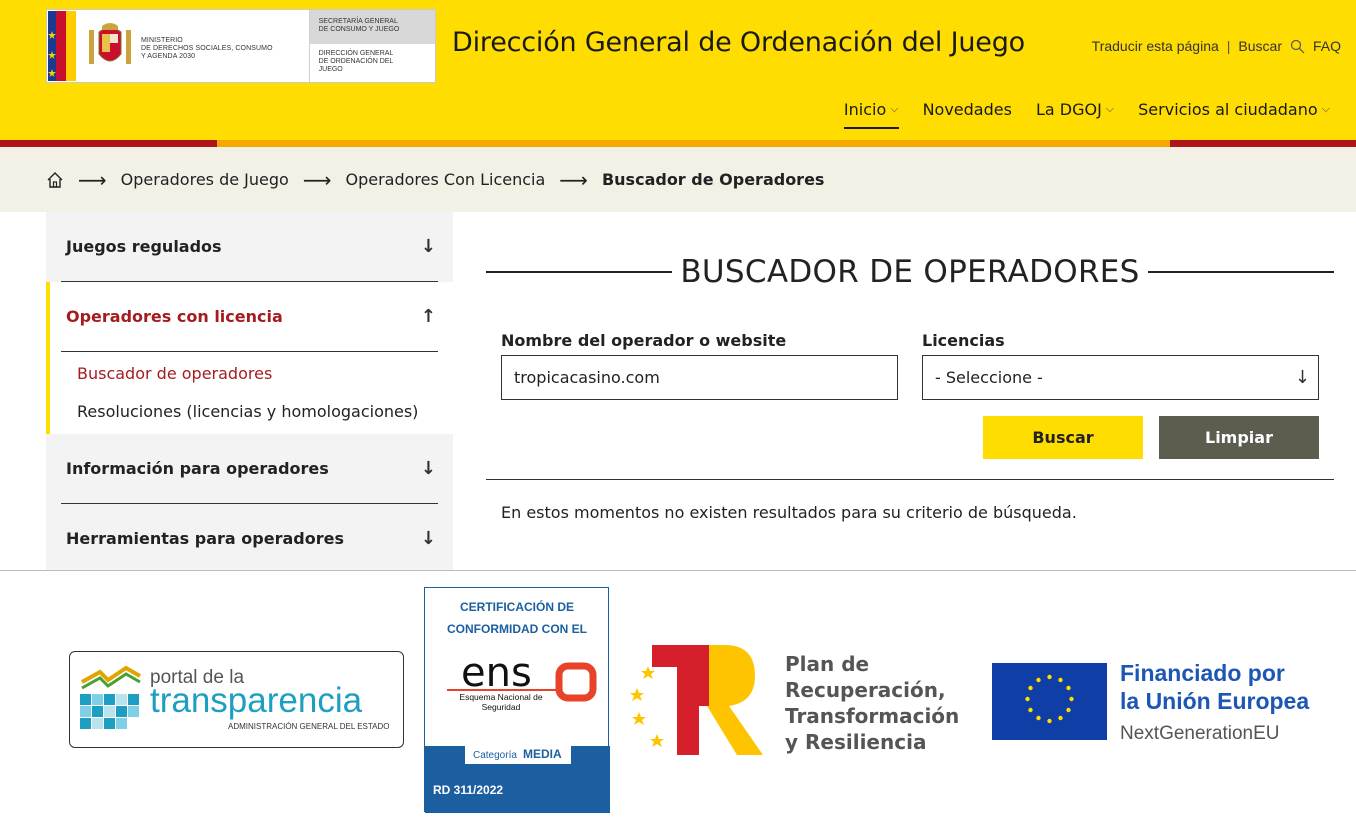 The image size is (1356, 821). I want to click on secretariat-line: SECRETARÍA GENERAL, so click(358, 21).